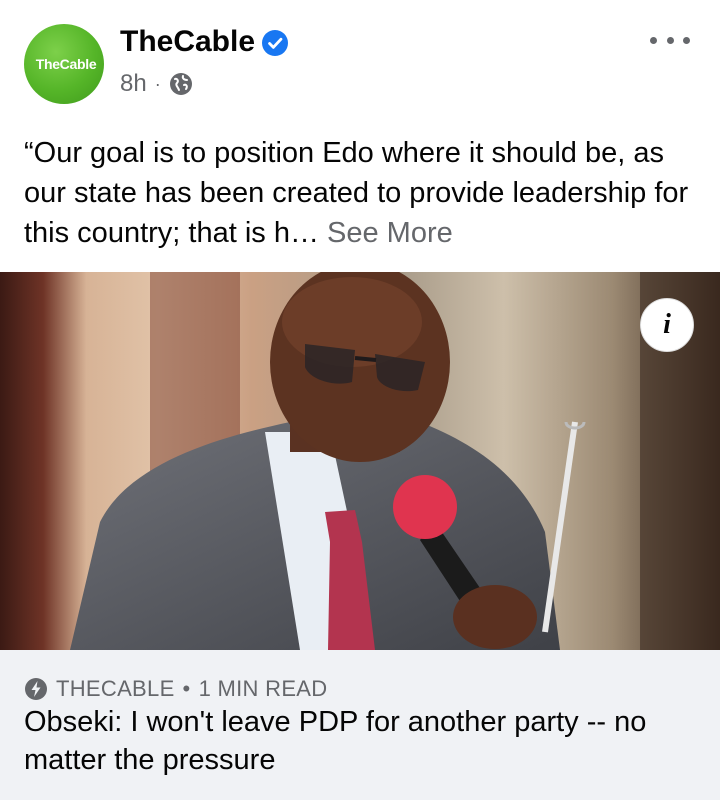 This screenshot has width=720, height=800. I want to click on post-meta: 8h ·, so click(156, 84).